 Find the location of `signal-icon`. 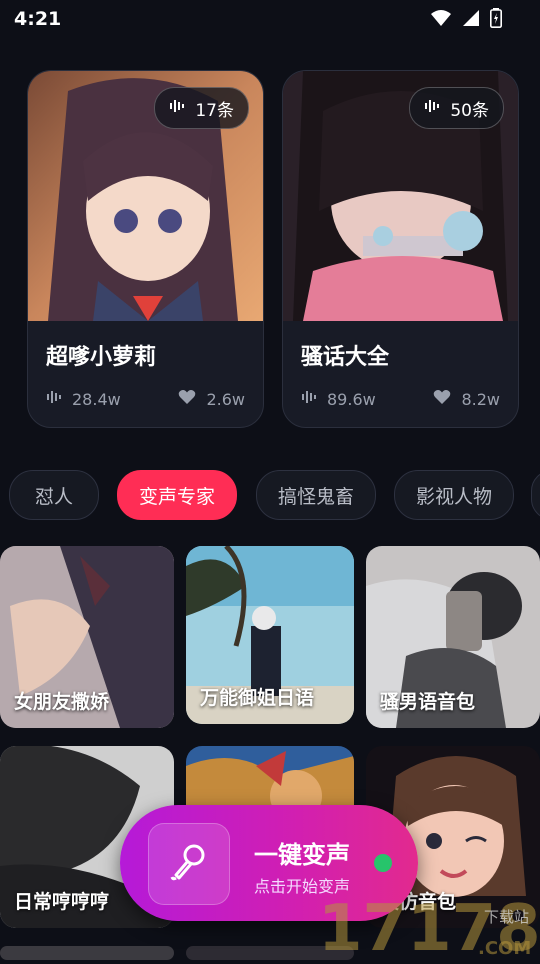

signal-icon is located at coordinates (471, 20).